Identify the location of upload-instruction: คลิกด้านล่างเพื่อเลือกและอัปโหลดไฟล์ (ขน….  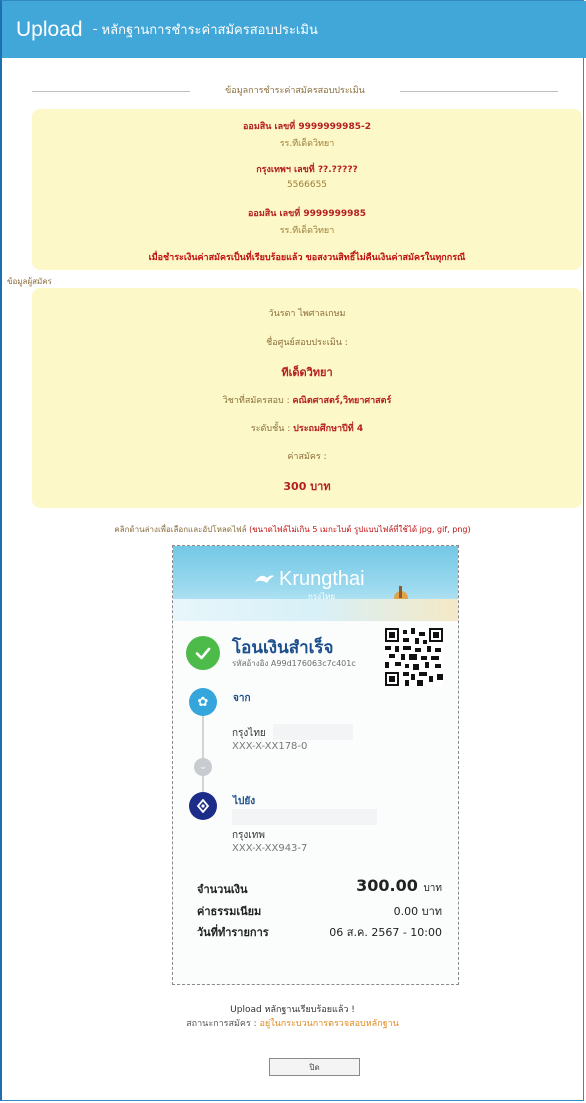
(292, 529).